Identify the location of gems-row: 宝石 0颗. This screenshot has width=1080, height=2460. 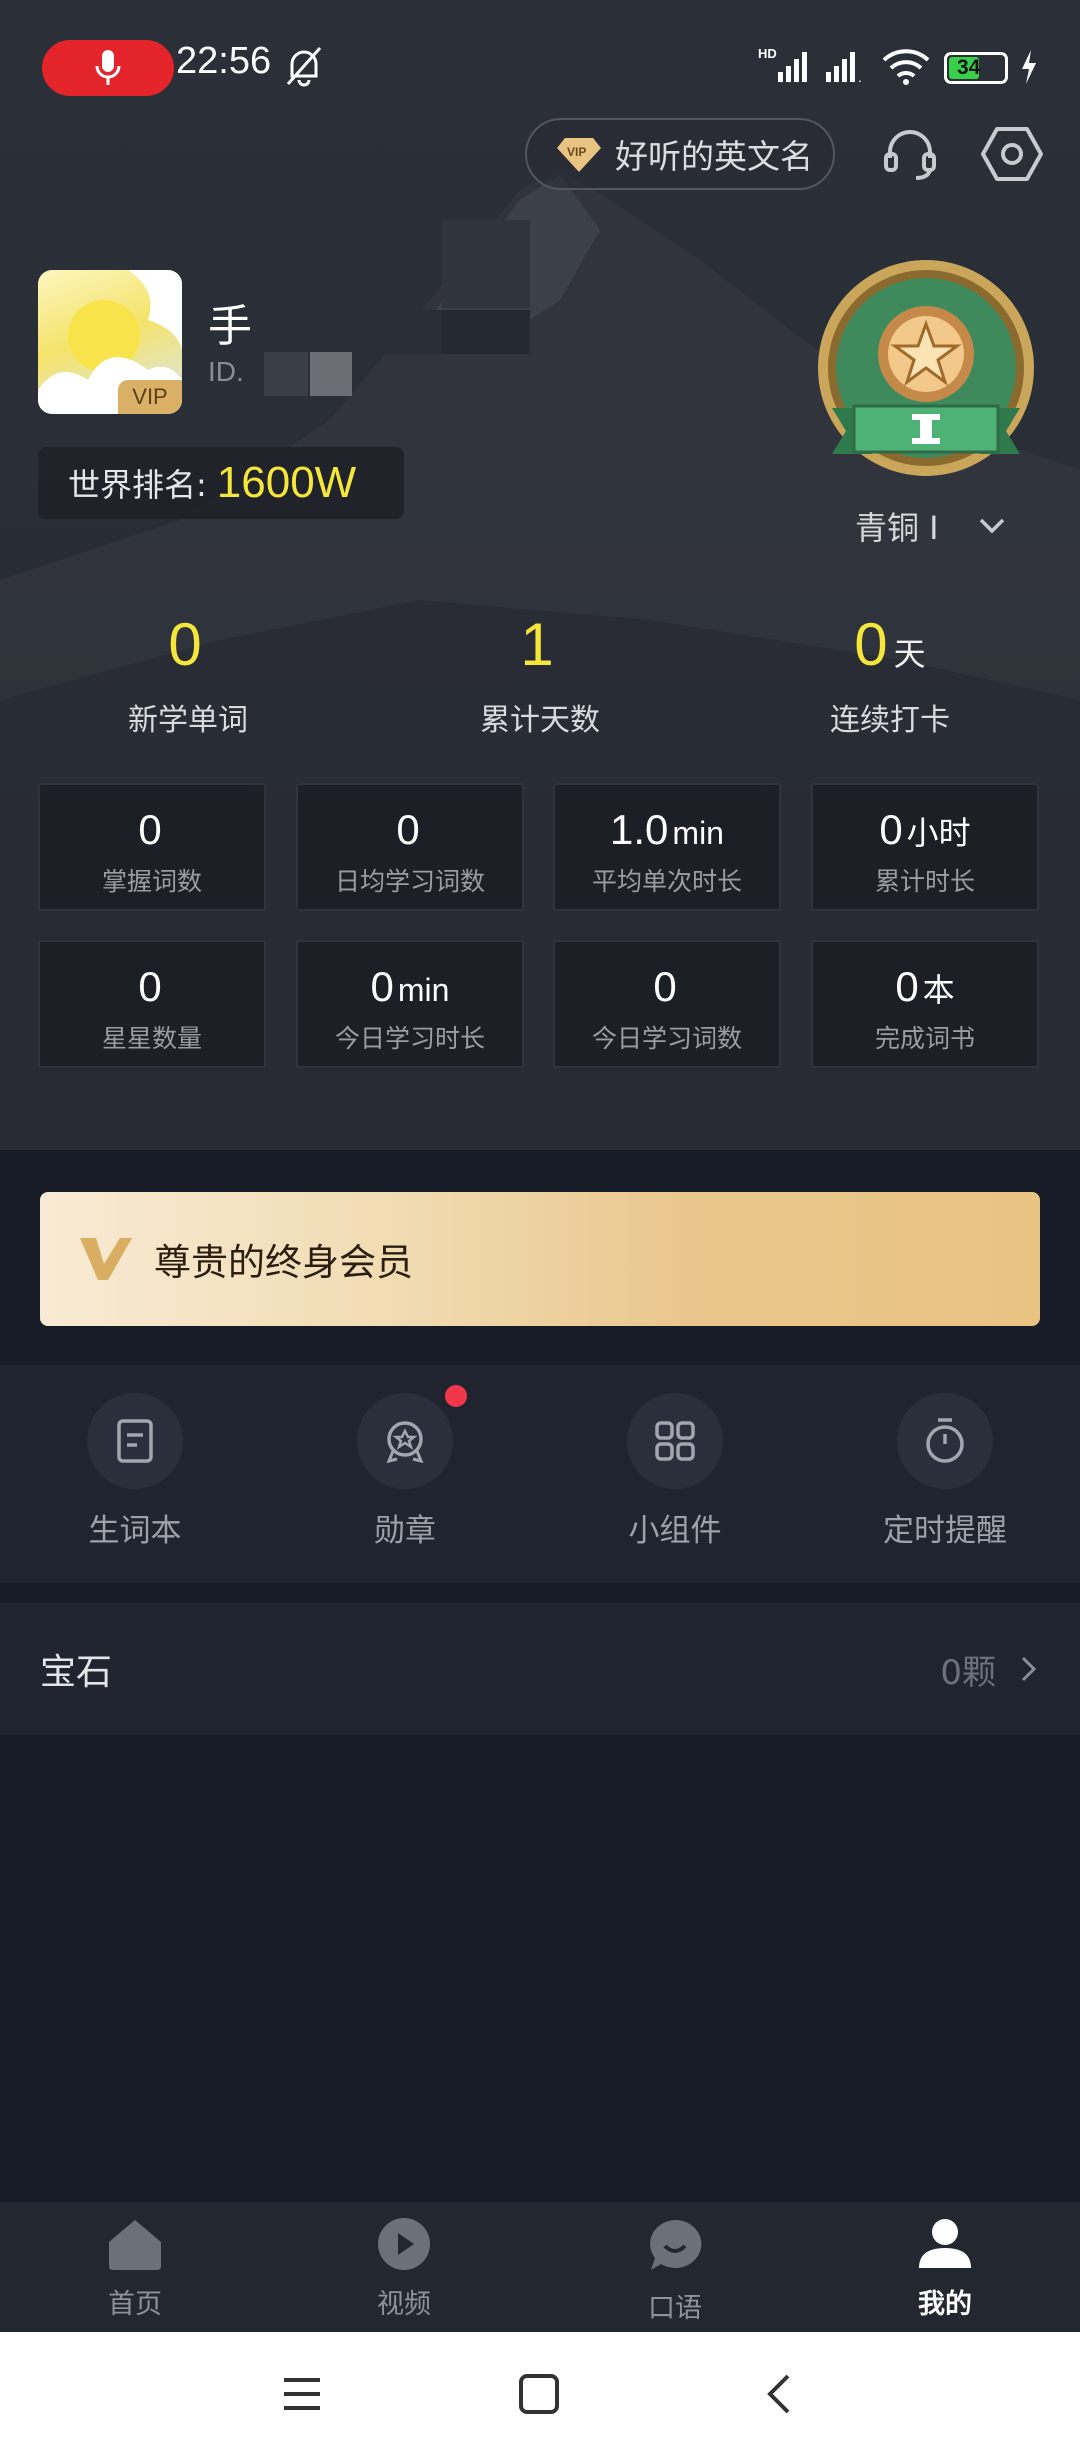
(540, 1669).